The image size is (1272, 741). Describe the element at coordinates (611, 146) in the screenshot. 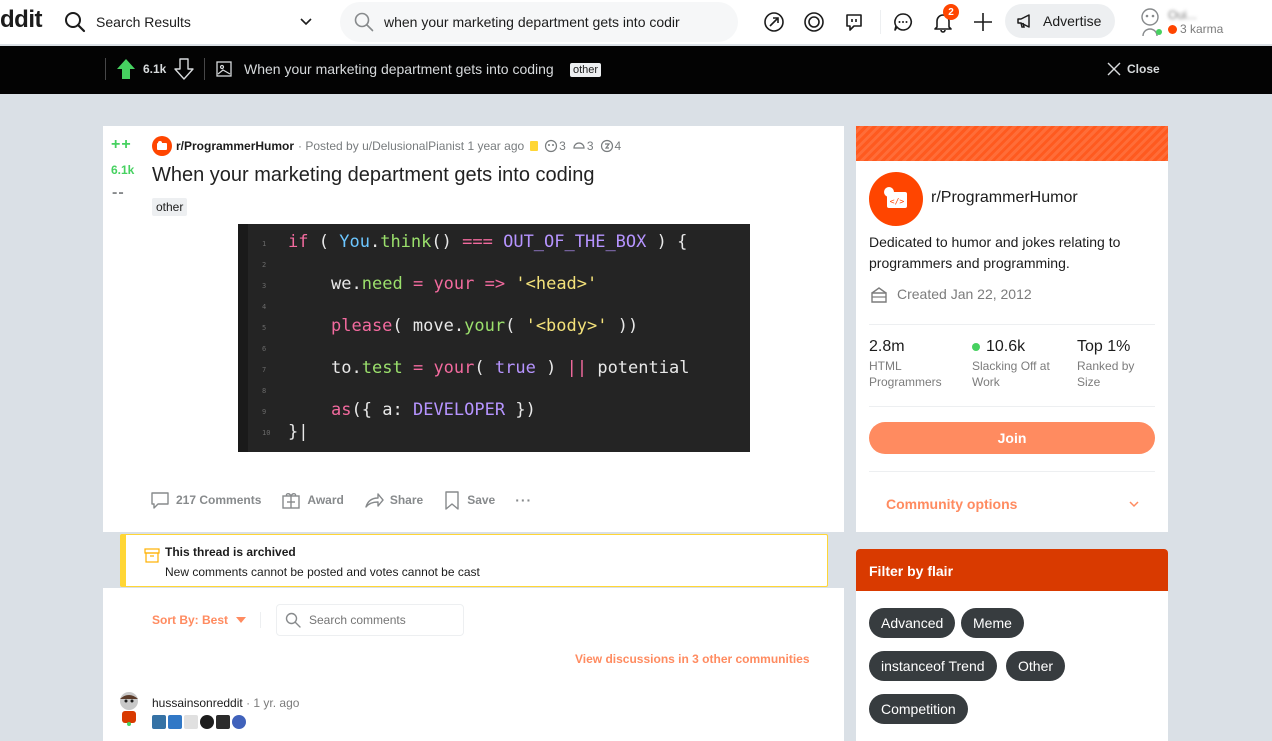

I see `award-icon-c: 4` at that location.